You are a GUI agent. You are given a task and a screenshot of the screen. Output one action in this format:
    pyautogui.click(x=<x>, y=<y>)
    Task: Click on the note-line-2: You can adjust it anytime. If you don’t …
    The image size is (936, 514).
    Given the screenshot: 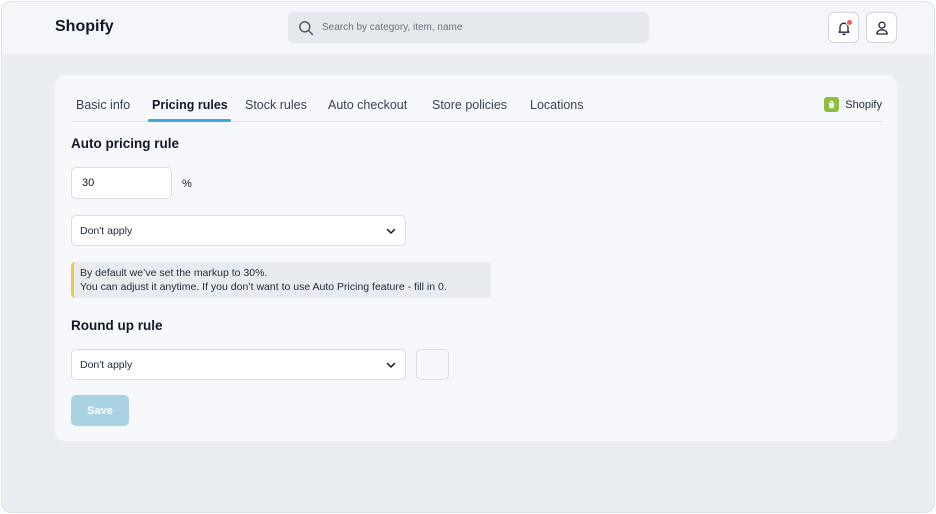 What is the action you would take?
    pyautogui.click(x=263, y=287)
    